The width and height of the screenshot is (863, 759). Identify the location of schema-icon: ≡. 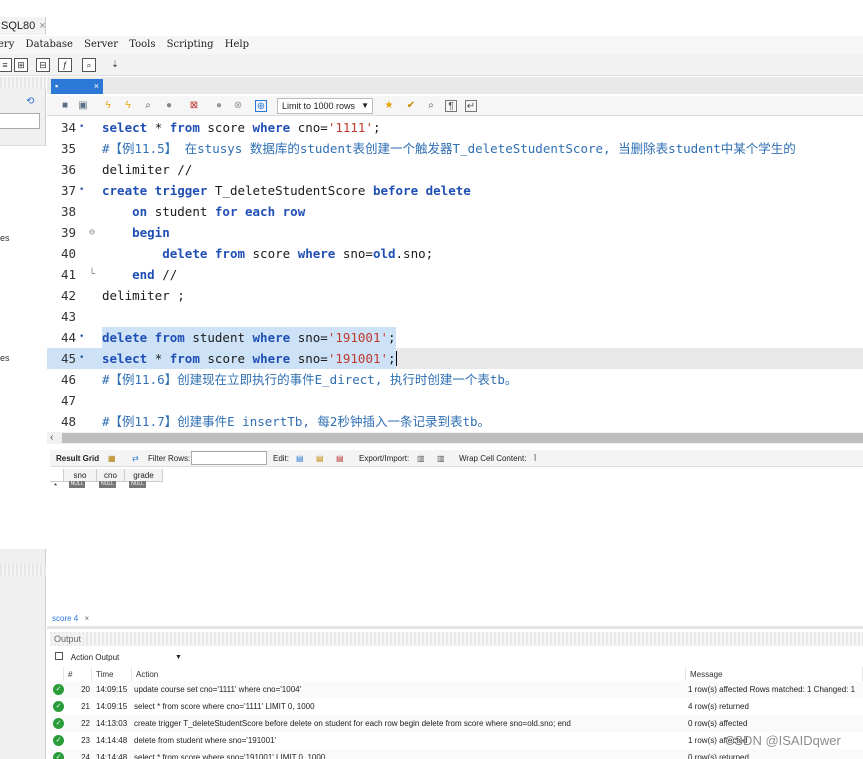
(6, 65).